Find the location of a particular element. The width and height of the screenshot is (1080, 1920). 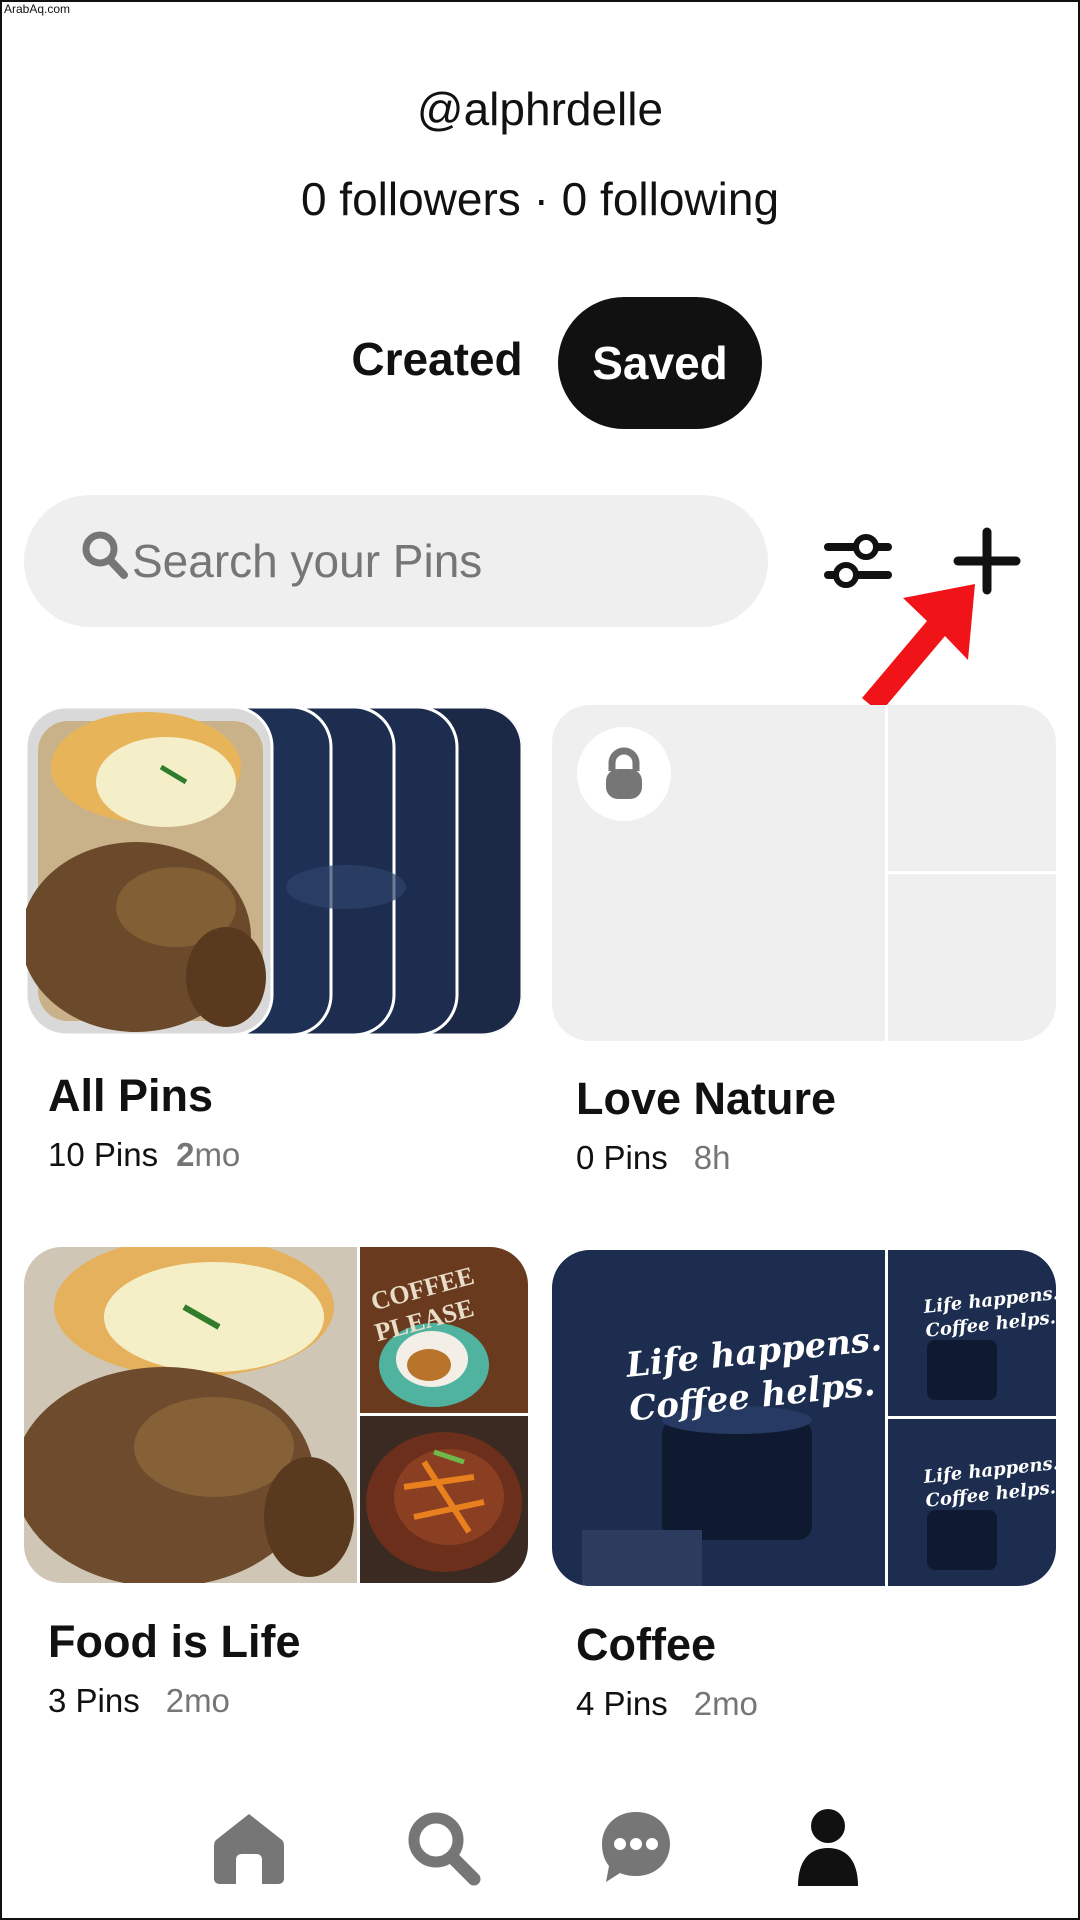

tab-created: Created is located at coordinates (437, 359).